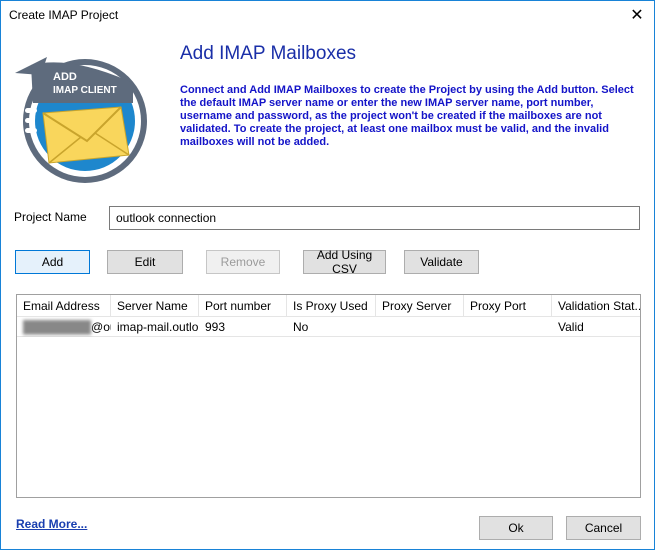 This screenshot has height=550, width=655. What do you see at coordinates (508, 327) in the screenshot?
I see `cell-proxy-port` at bounding box center [508, 327].